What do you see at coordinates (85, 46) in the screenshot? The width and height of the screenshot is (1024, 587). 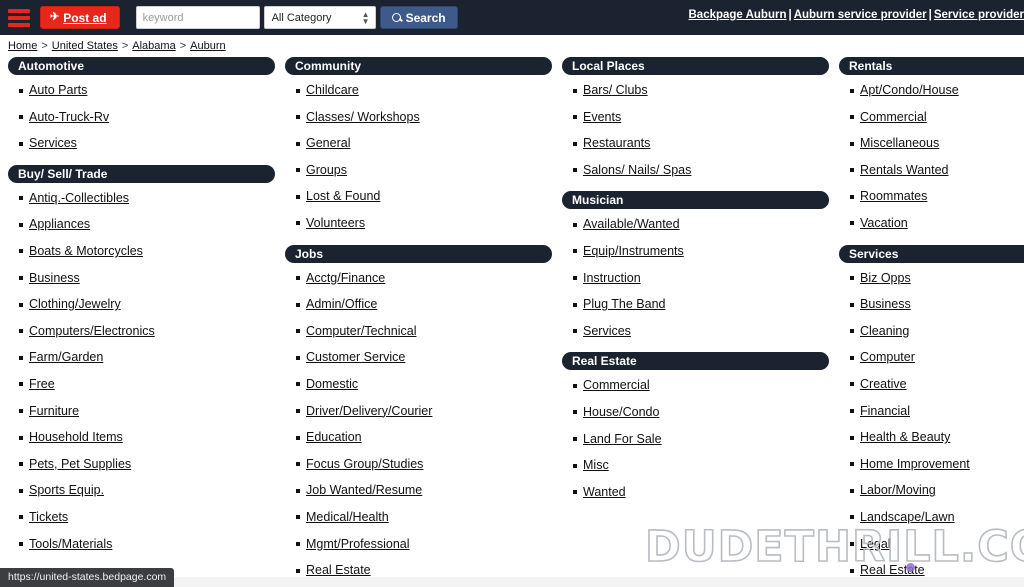 I see `breadcrumb-item-united-states: United States` at bounding box center [85, 46].